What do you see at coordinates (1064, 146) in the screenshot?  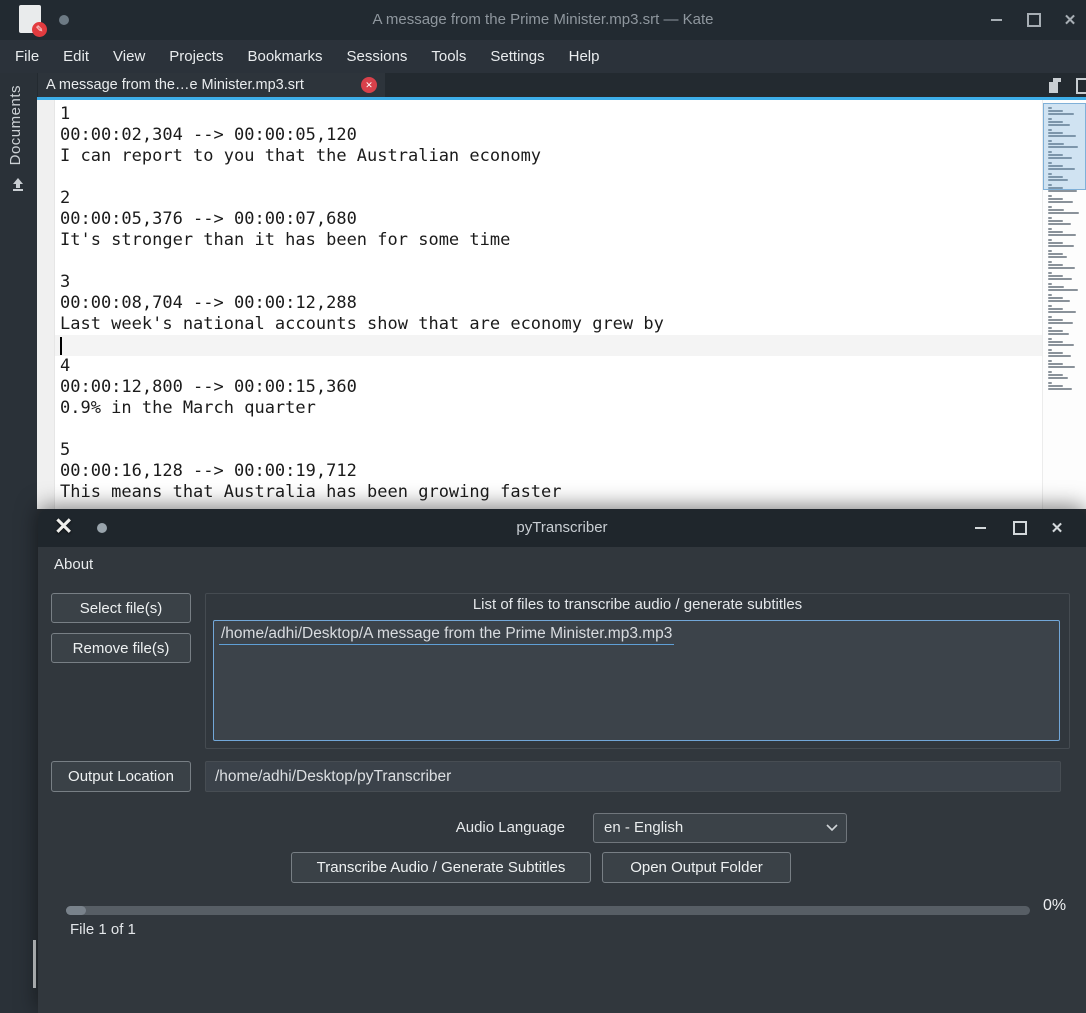 I see `minimap-visible-range` at bounding box center [1064, 146].